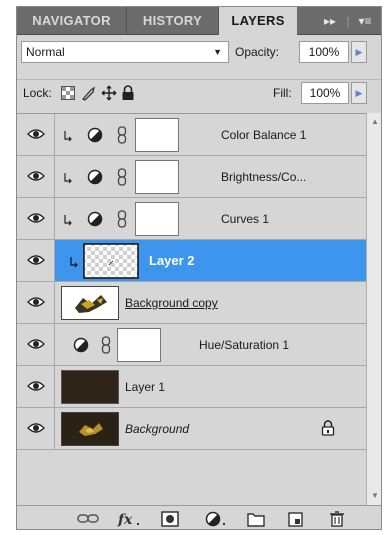 The width and height of the screenshot is (387, 535). I want to click on blend-mode-select: Normal ▼, so click(125, 52).